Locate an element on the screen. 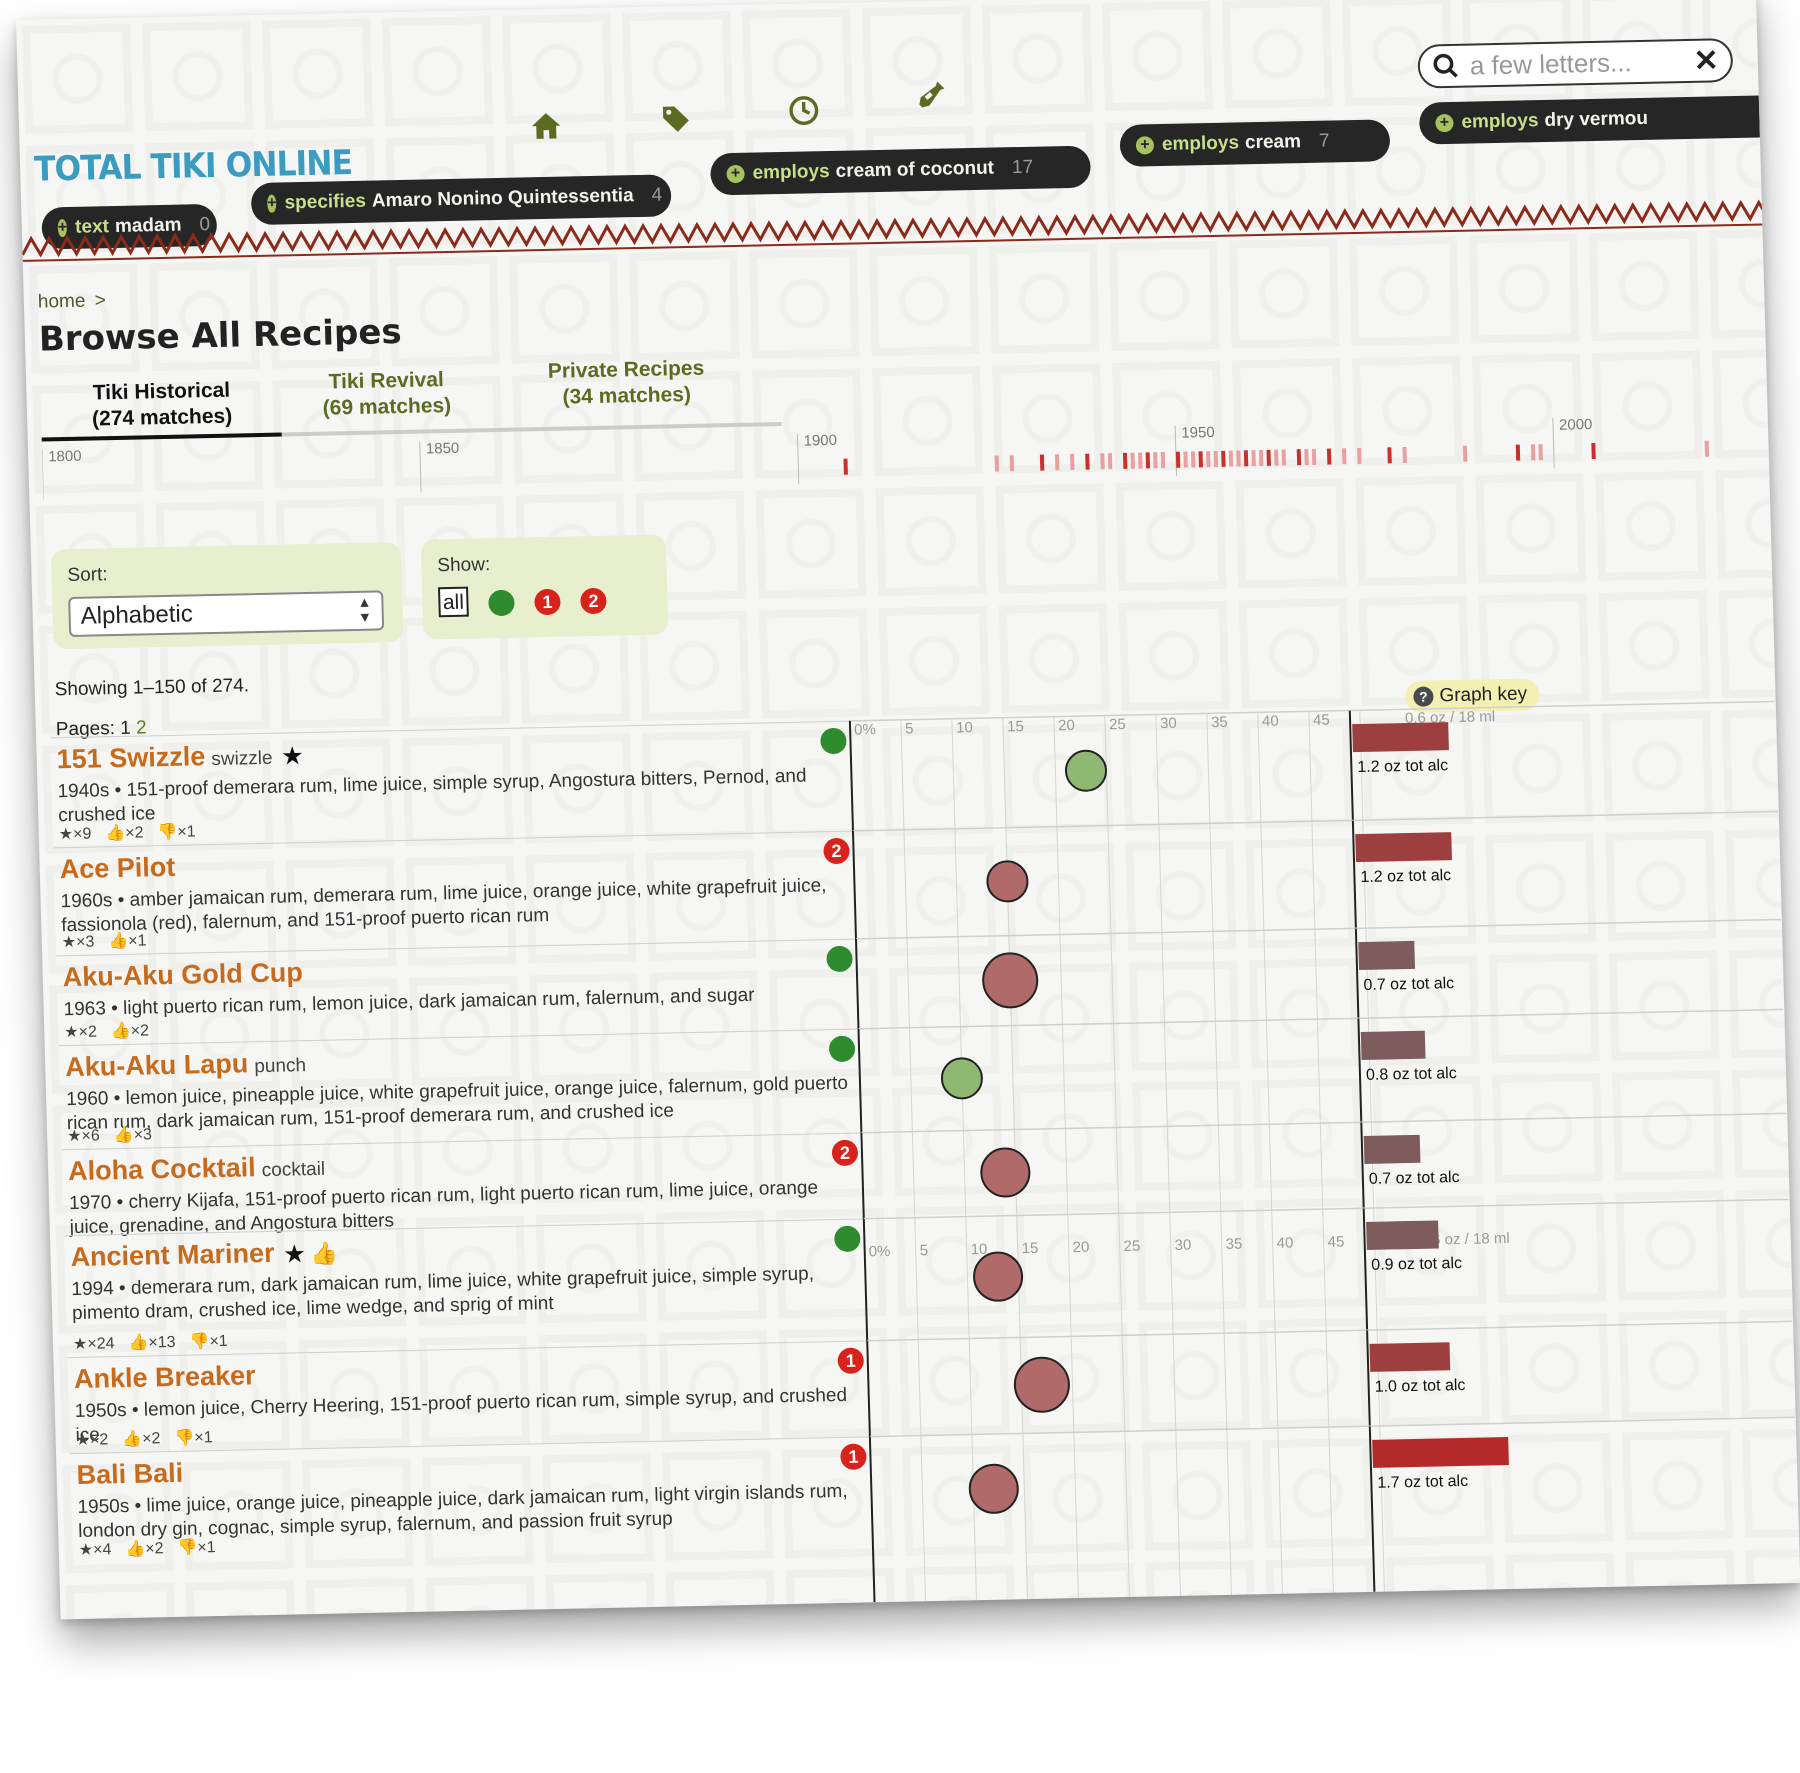 The height and width of the screenshot is (1773, 1800). tab-private-recipes: Private Recipes (34 matches) is located at coordinates (626, 383).